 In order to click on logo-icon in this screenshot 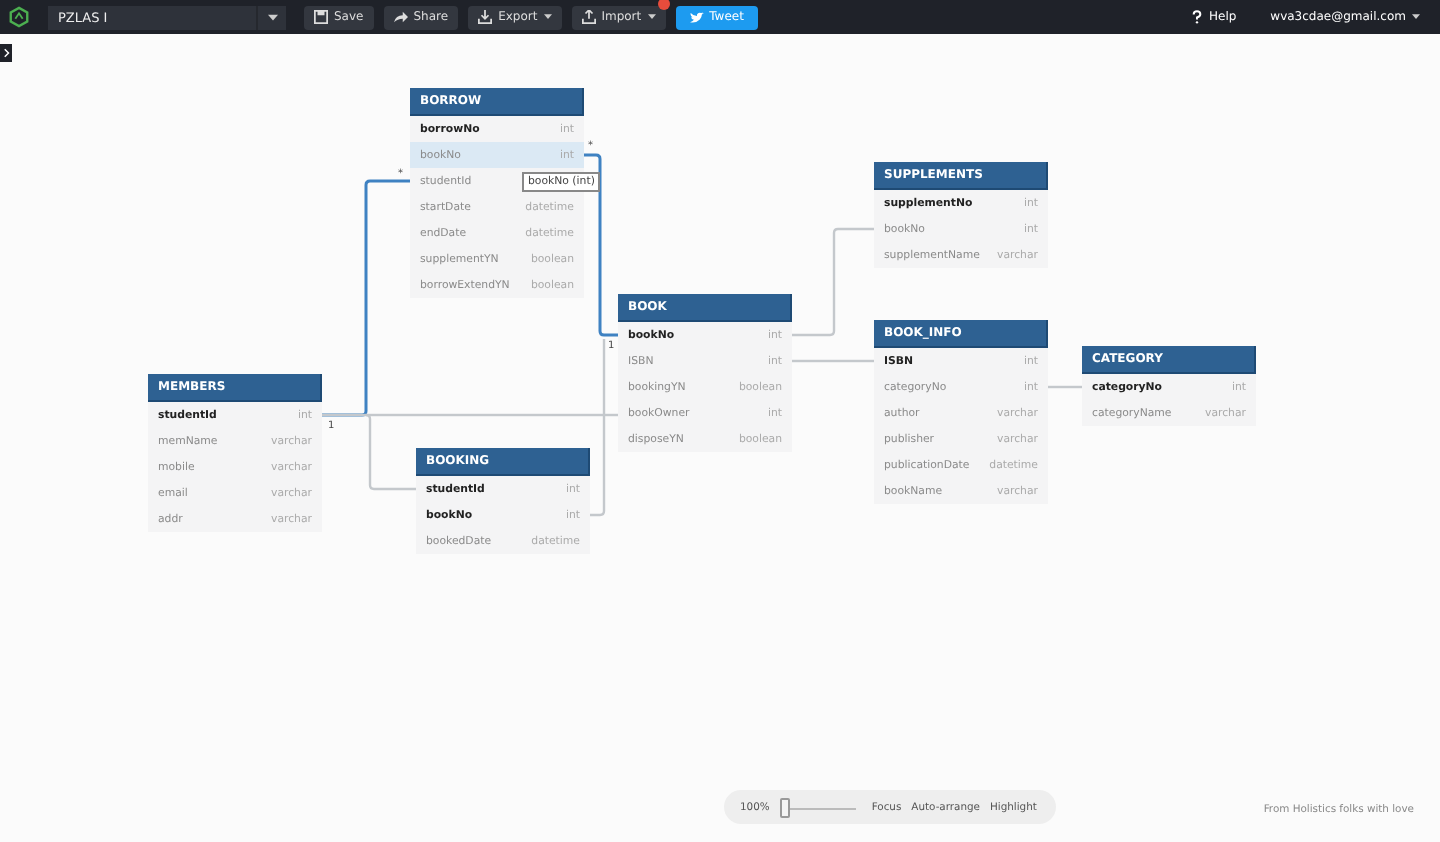, I will do `click(19, 17)`.